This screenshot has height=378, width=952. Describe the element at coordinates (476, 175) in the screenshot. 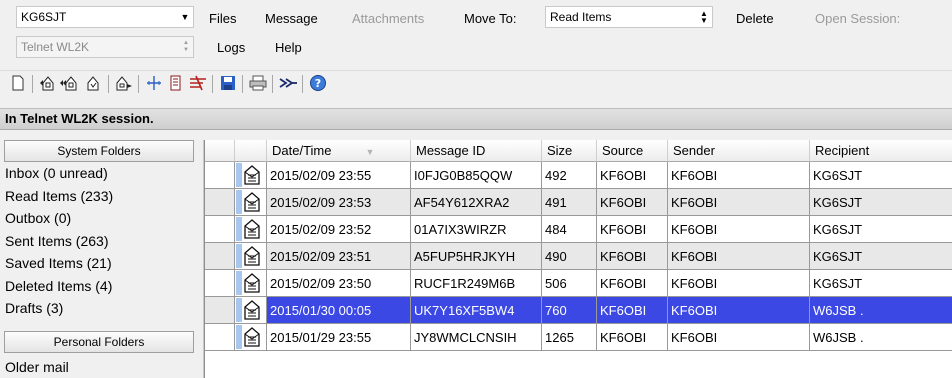

I see `cell-message-id: I0FJG0B85QQW` at that location.